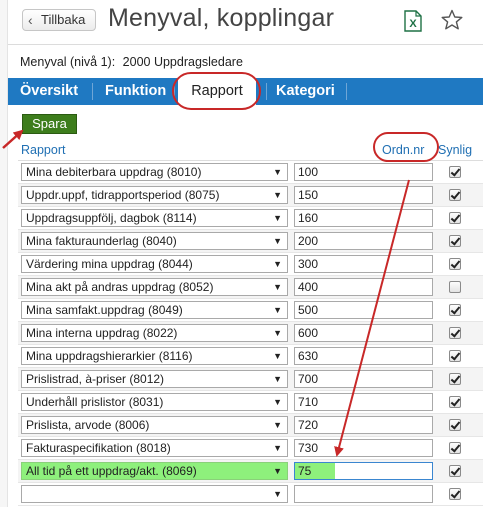 This screenshot has height=507, width=483. I want to click on table-row: Prislistrad, à-priser (8012) ▼ 700, so click(250, 379).